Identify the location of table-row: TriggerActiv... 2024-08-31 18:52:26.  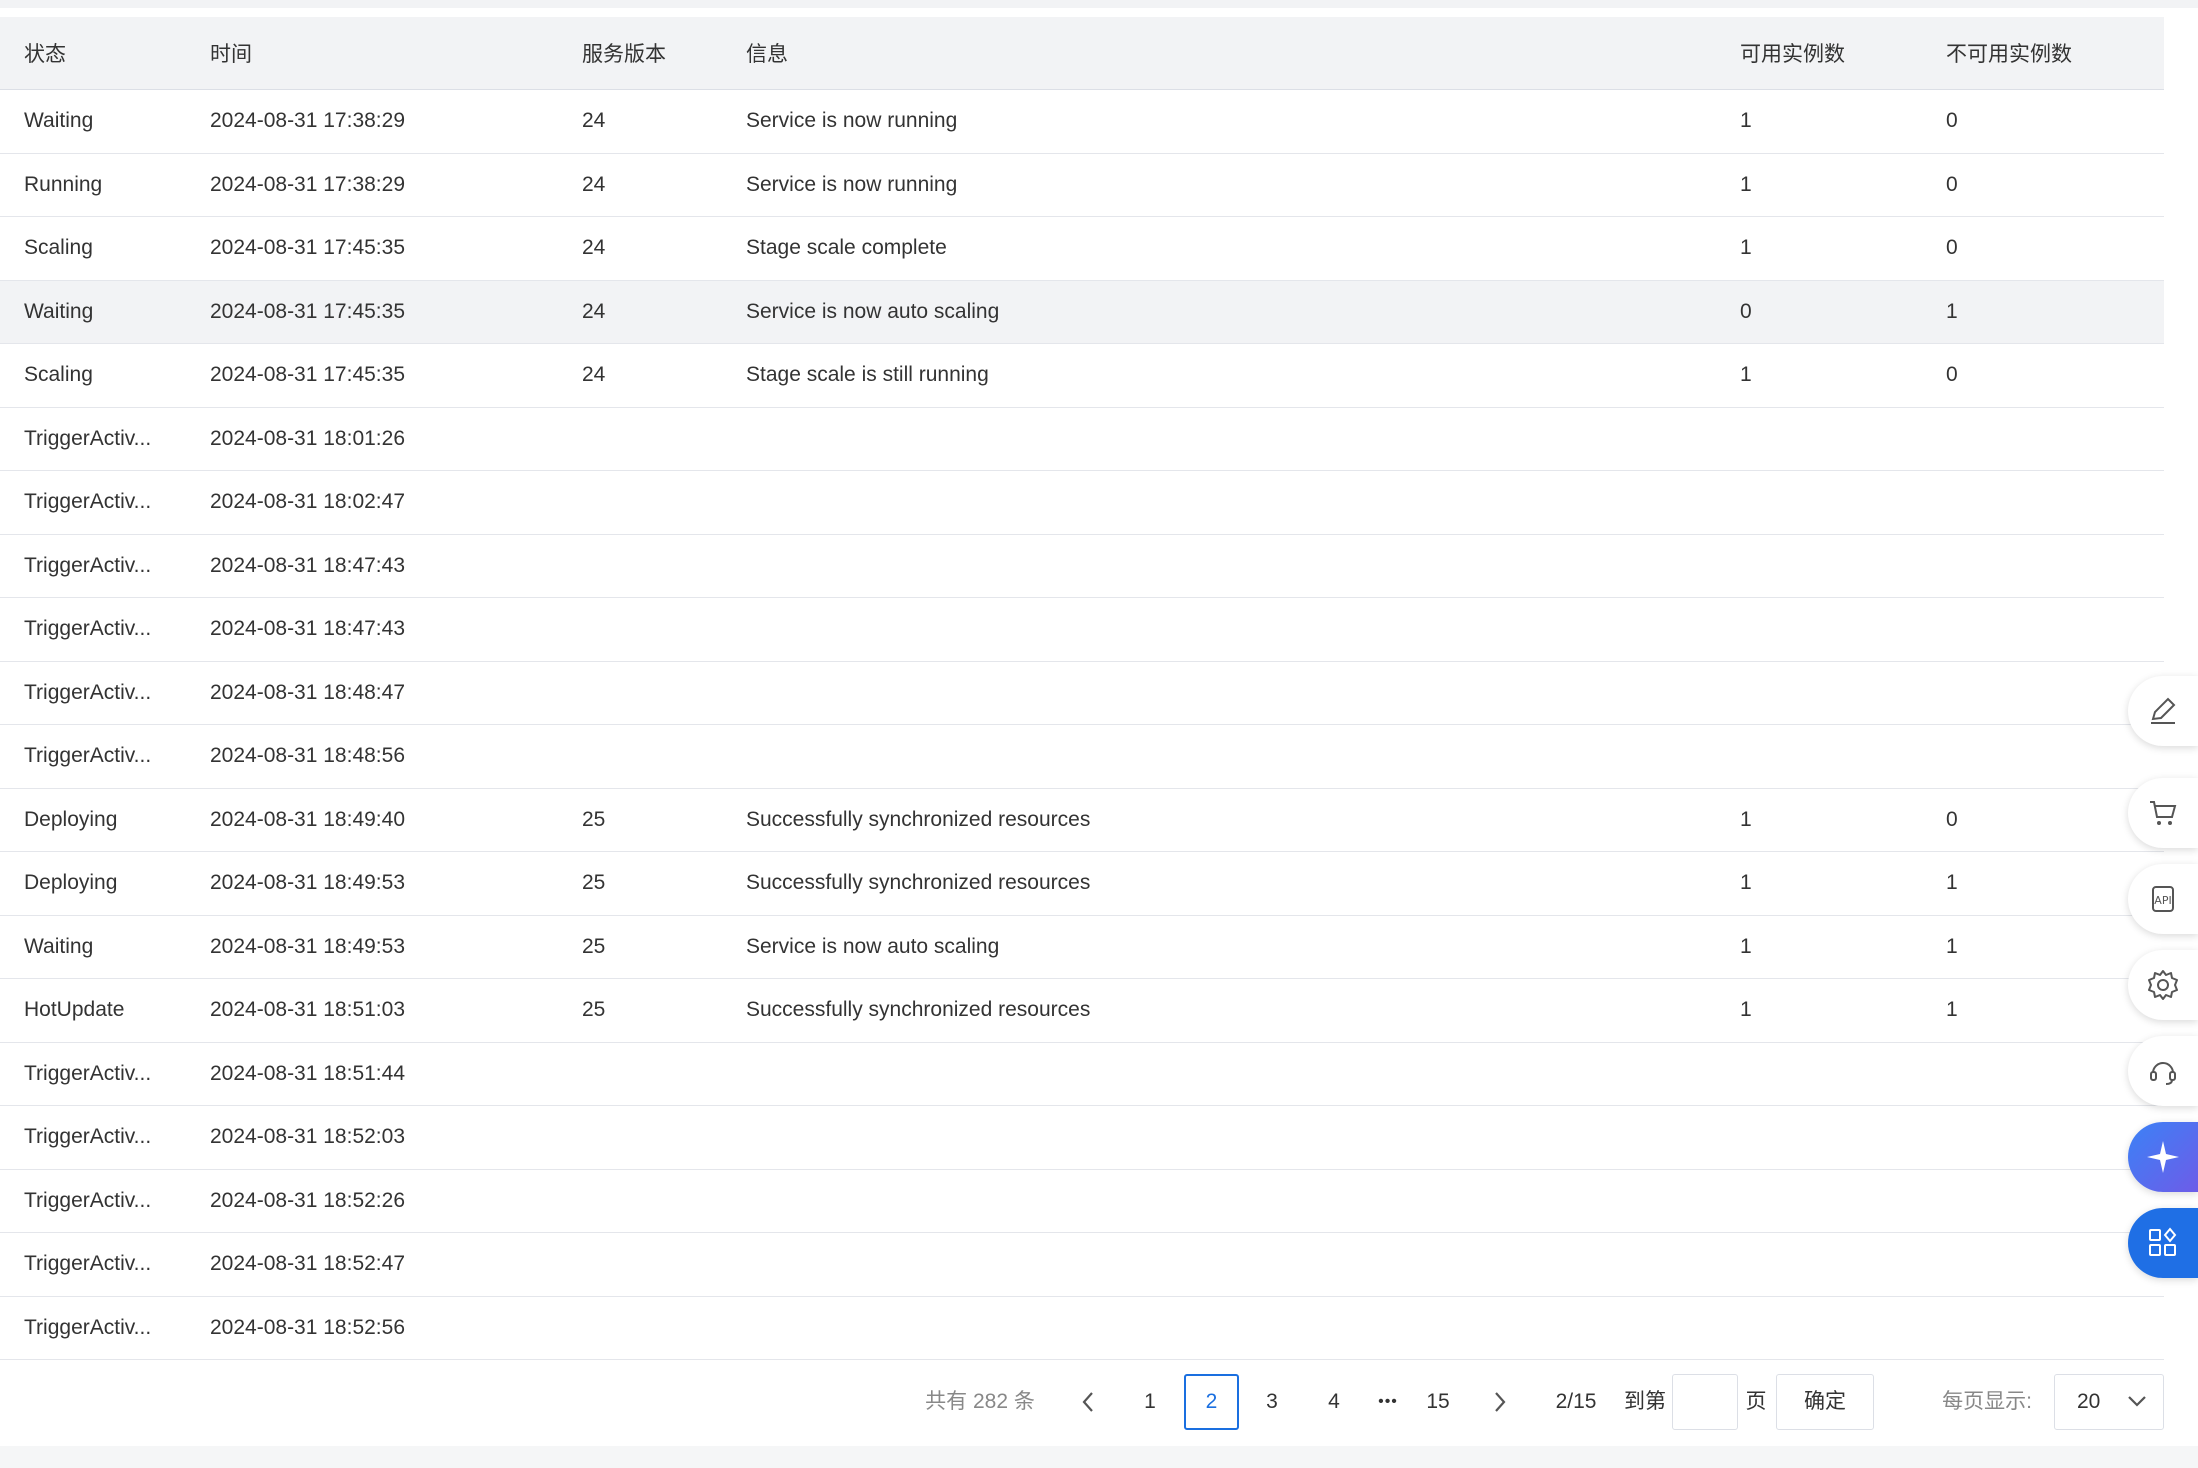
(1082, 1201).